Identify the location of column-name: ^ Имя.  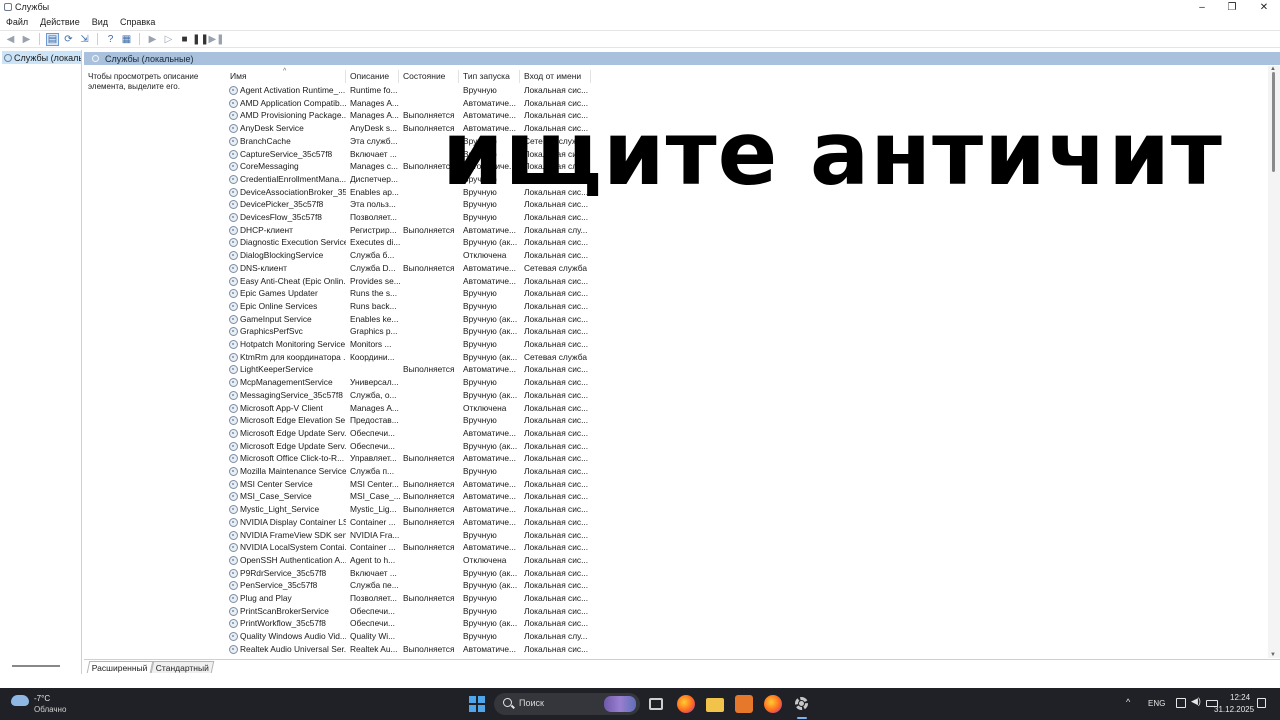
(286, 75).